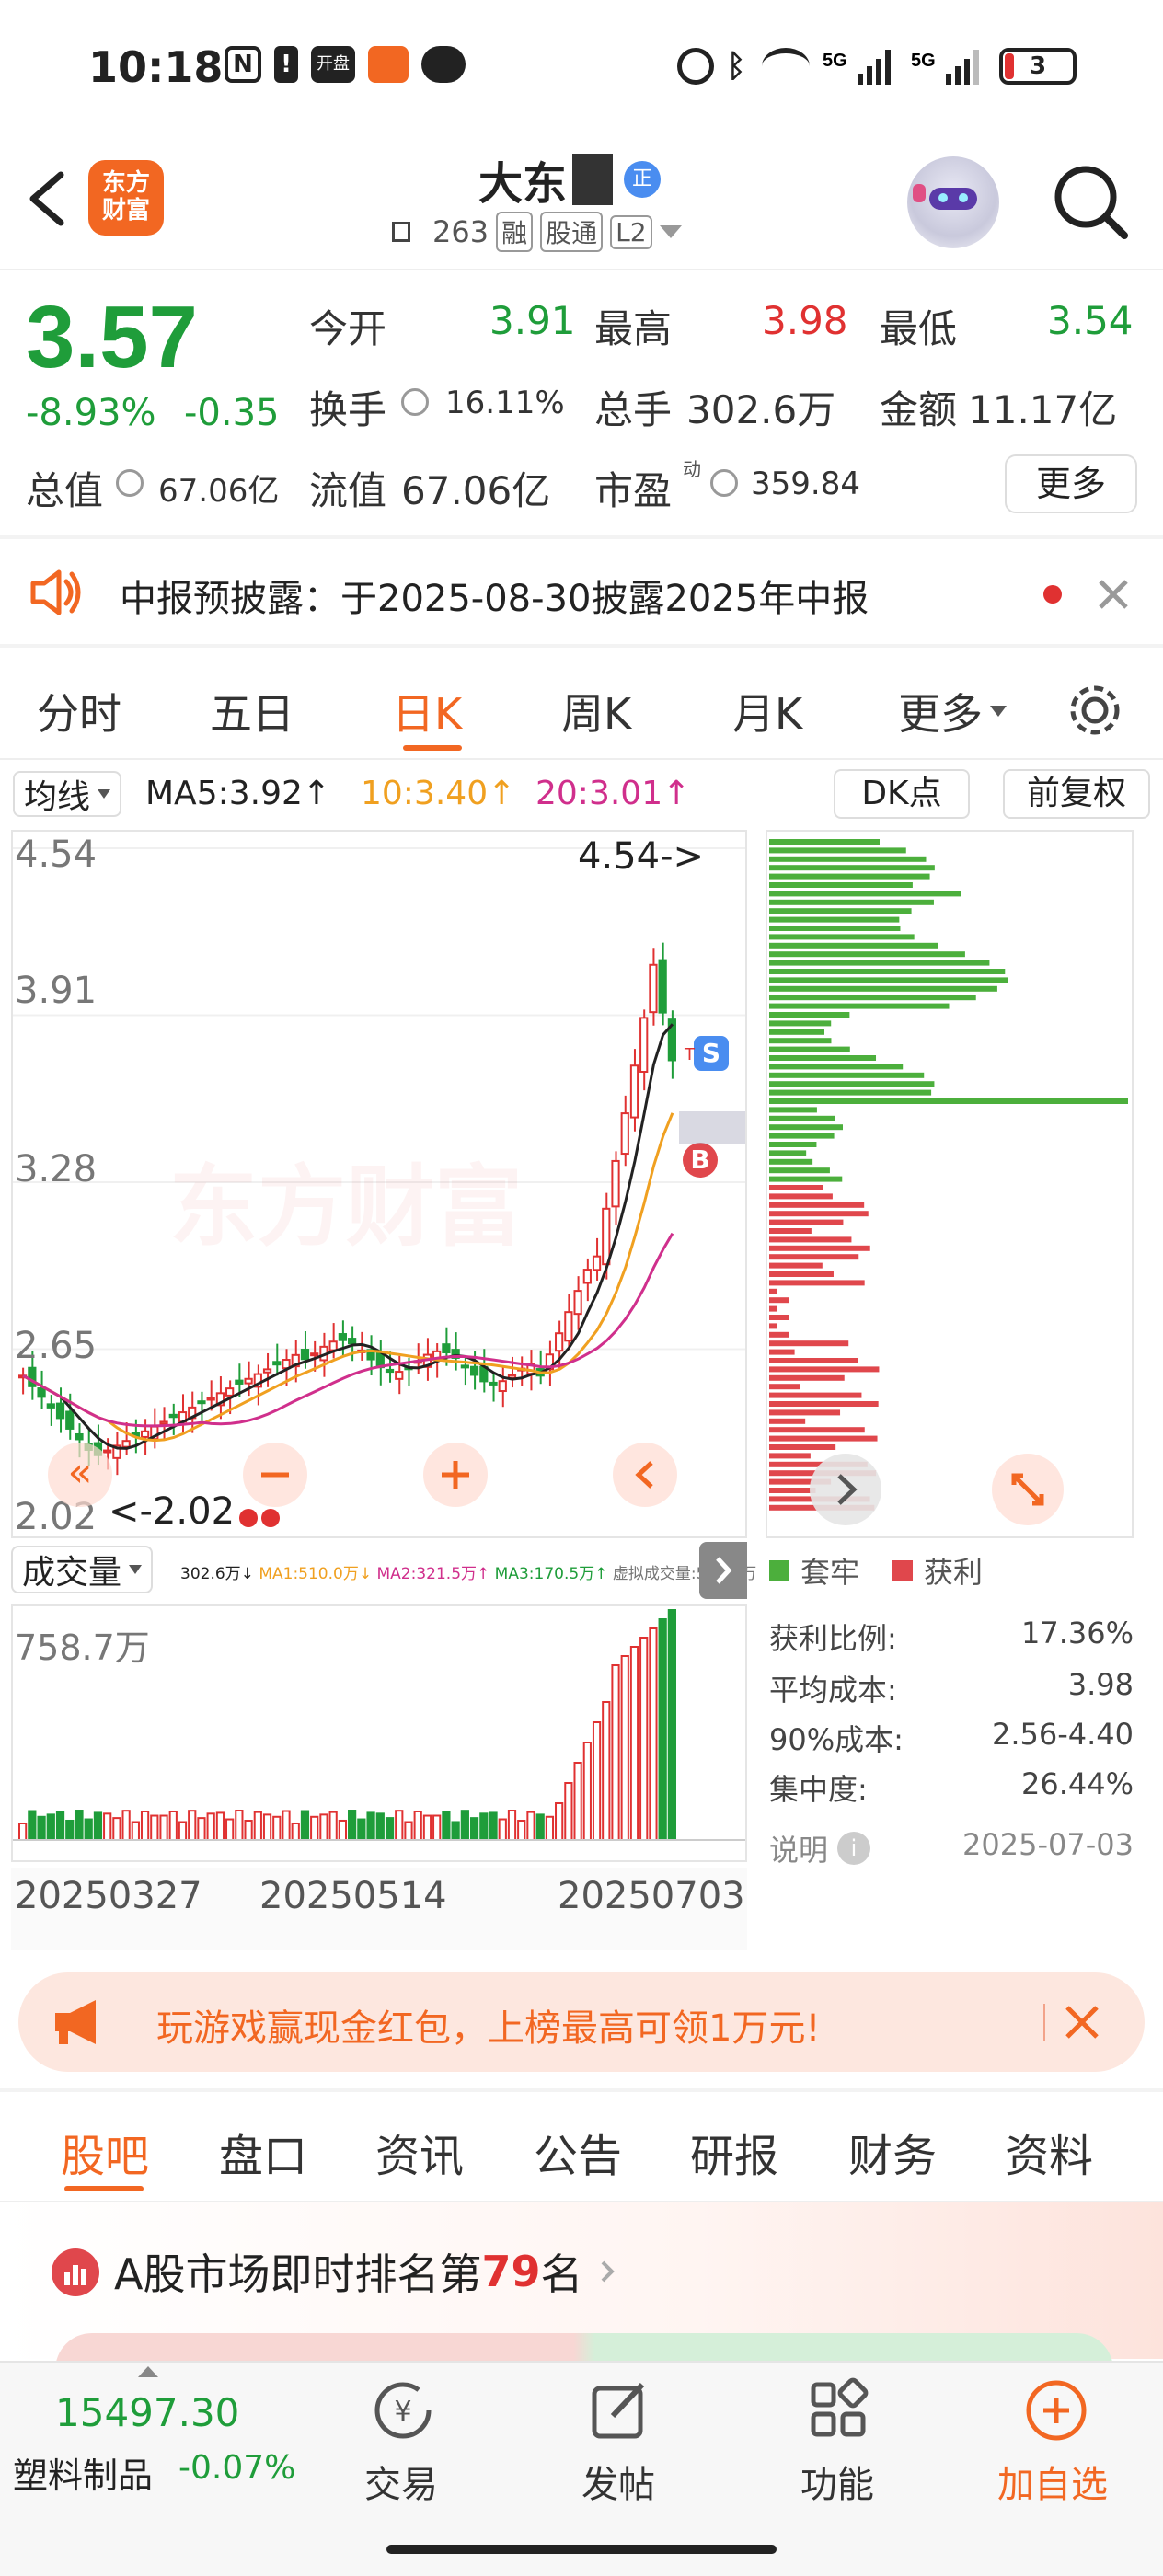 The height and width of the screenshot is (2576, 1163). Describe the element at coordinates (620, 2439) in the screenshot. I see `nav-post: 发帖` at that location.